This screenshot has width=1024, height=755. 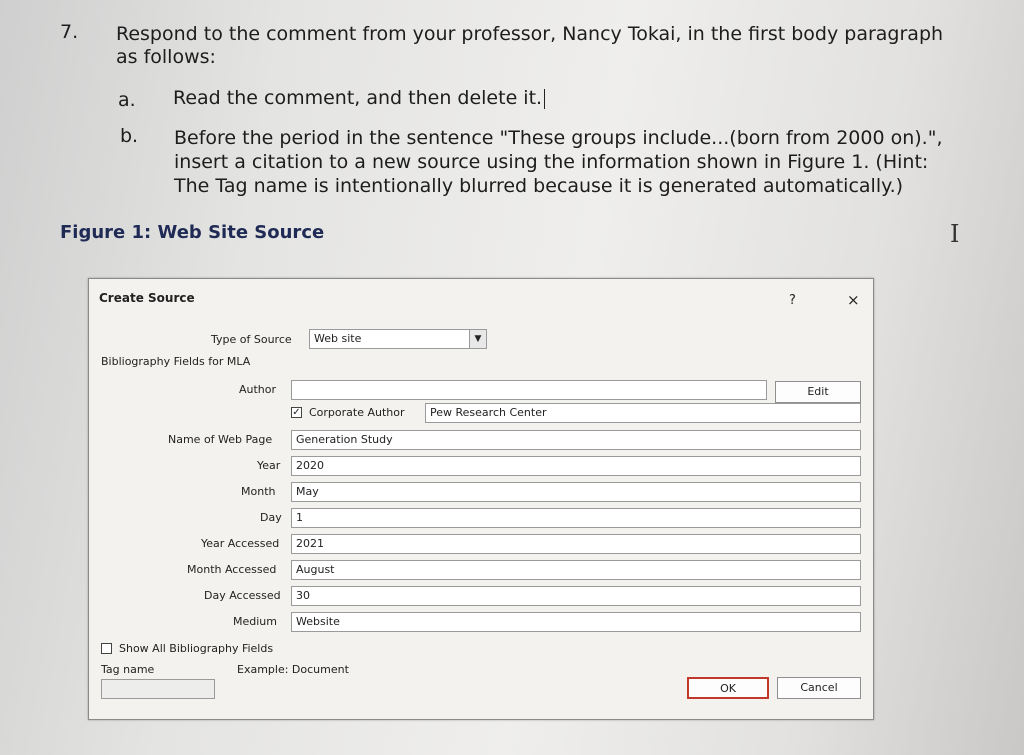 I want to click on type-of-source-select: Web site ▼, so click(x=398, y=339).